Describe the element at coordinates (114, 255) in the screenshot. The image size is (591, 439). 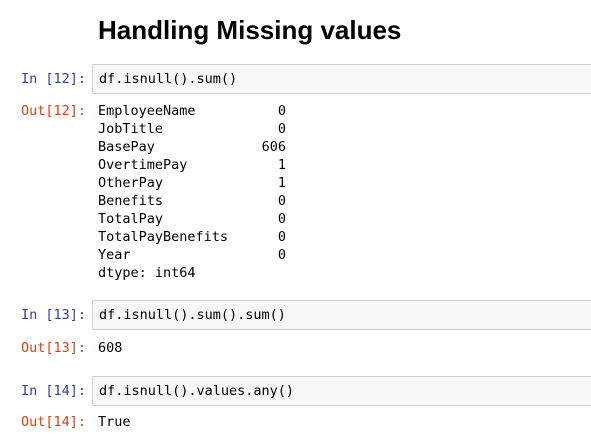
I see `series-name: Year` at that location.